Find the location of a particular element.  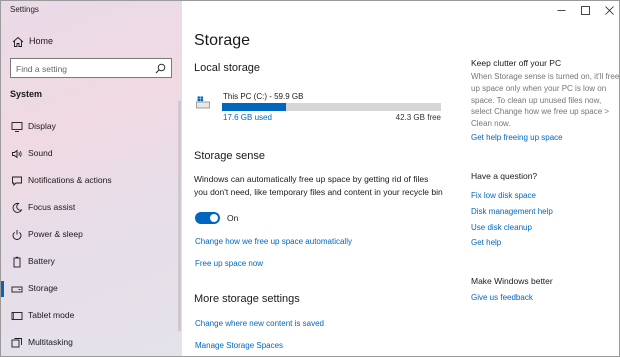

sidebar-item-label: Battery is located at coordinates (41, 261).